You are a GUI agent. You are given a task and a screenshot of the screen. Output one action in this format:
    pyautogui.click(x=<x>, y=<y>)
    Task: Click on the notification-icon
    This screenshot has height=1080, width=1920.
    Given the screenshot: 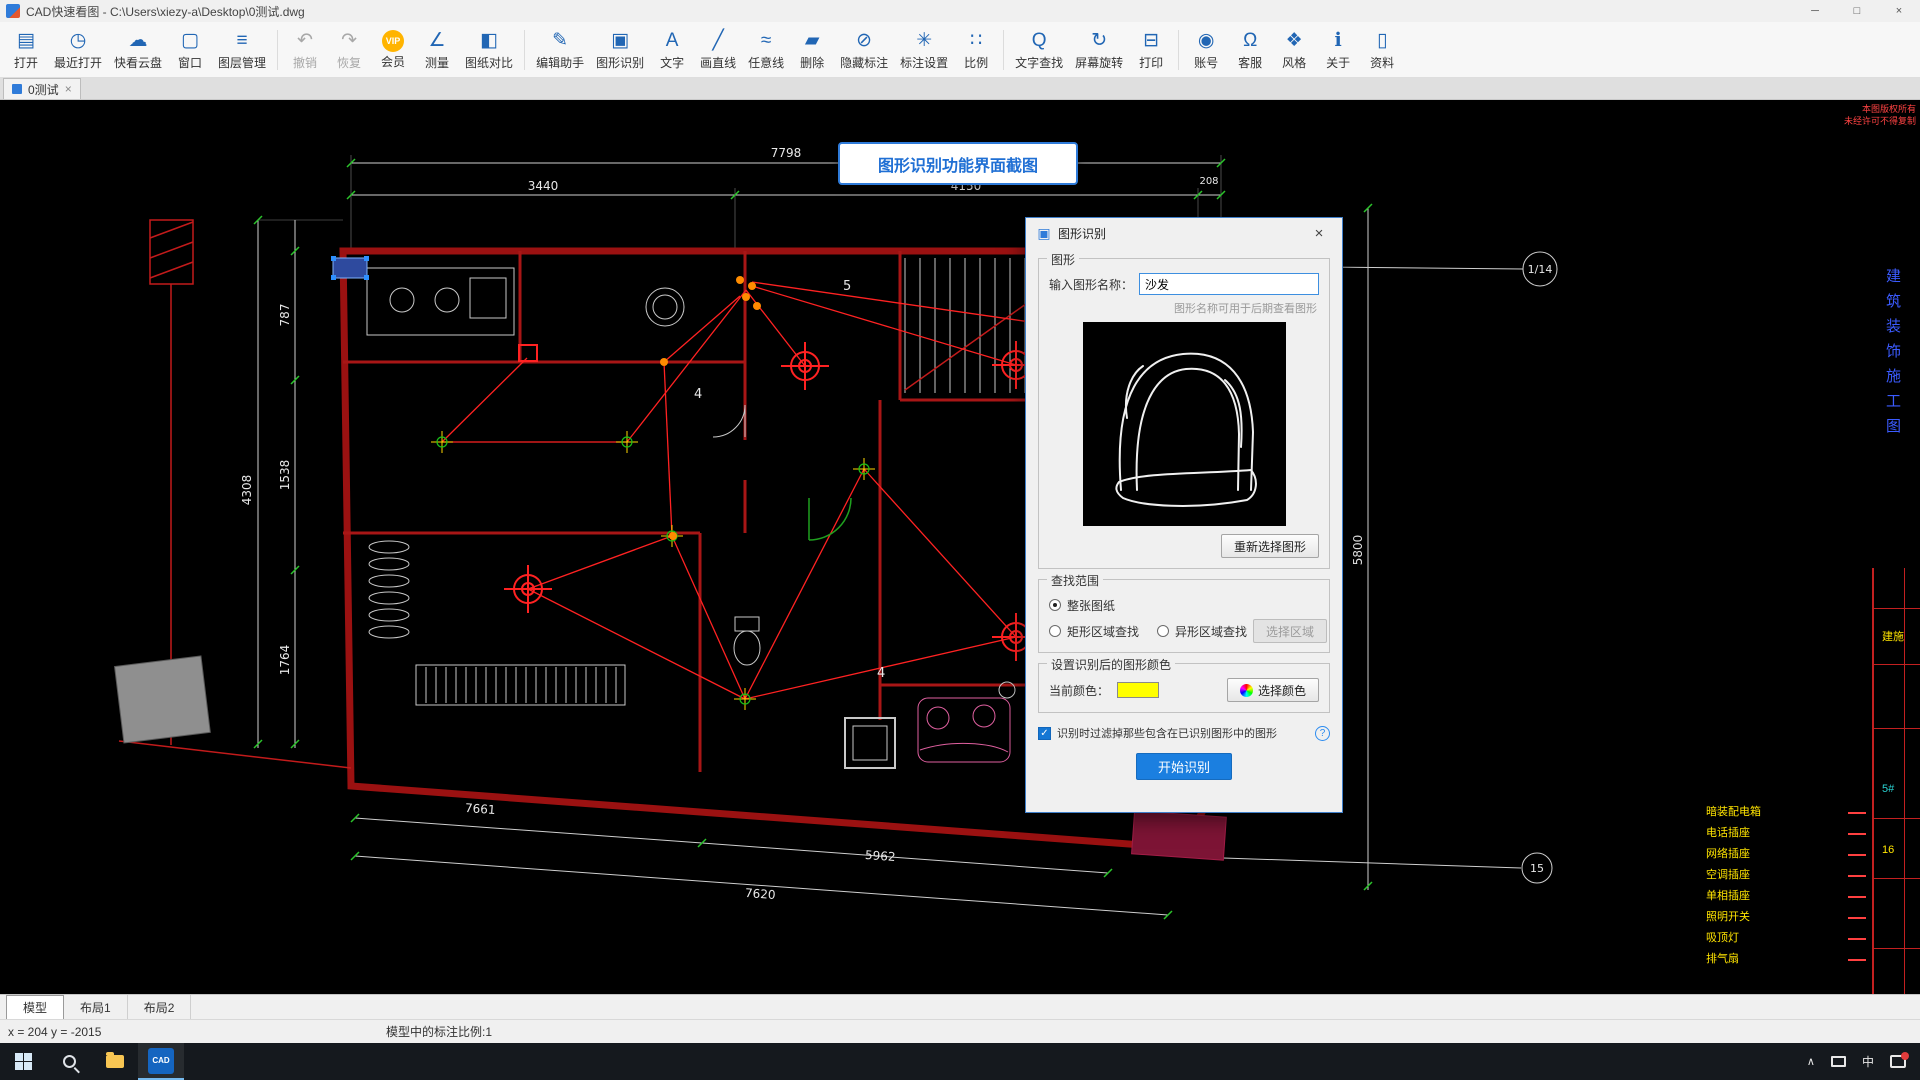 What is the action you would take?
    pyautogui.click(x=1899, y=1060)
    